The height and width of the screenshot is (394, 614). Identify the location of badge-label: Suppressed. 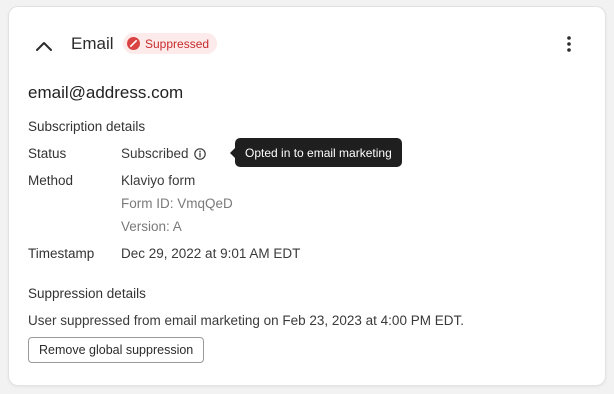
(177, 43).